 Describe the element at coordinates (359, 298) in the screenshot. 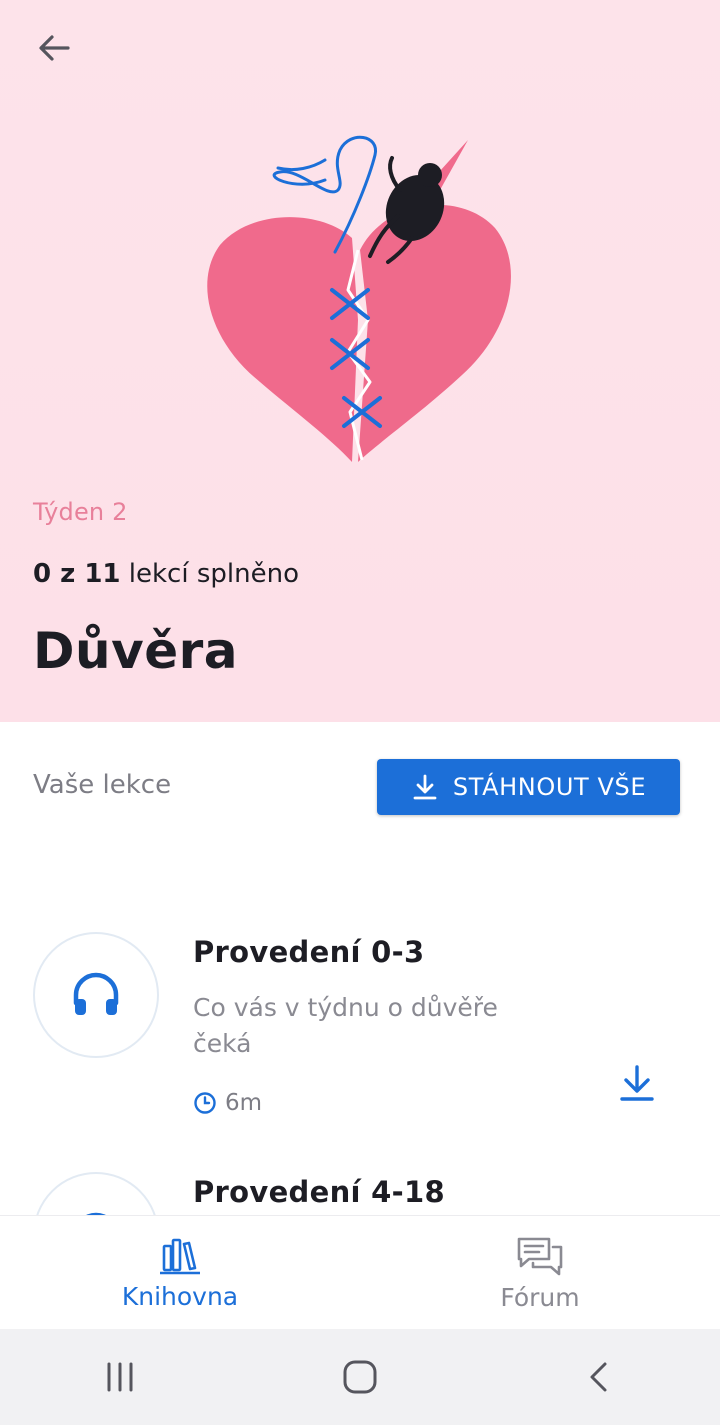

I see `heart-illustration` at that location.